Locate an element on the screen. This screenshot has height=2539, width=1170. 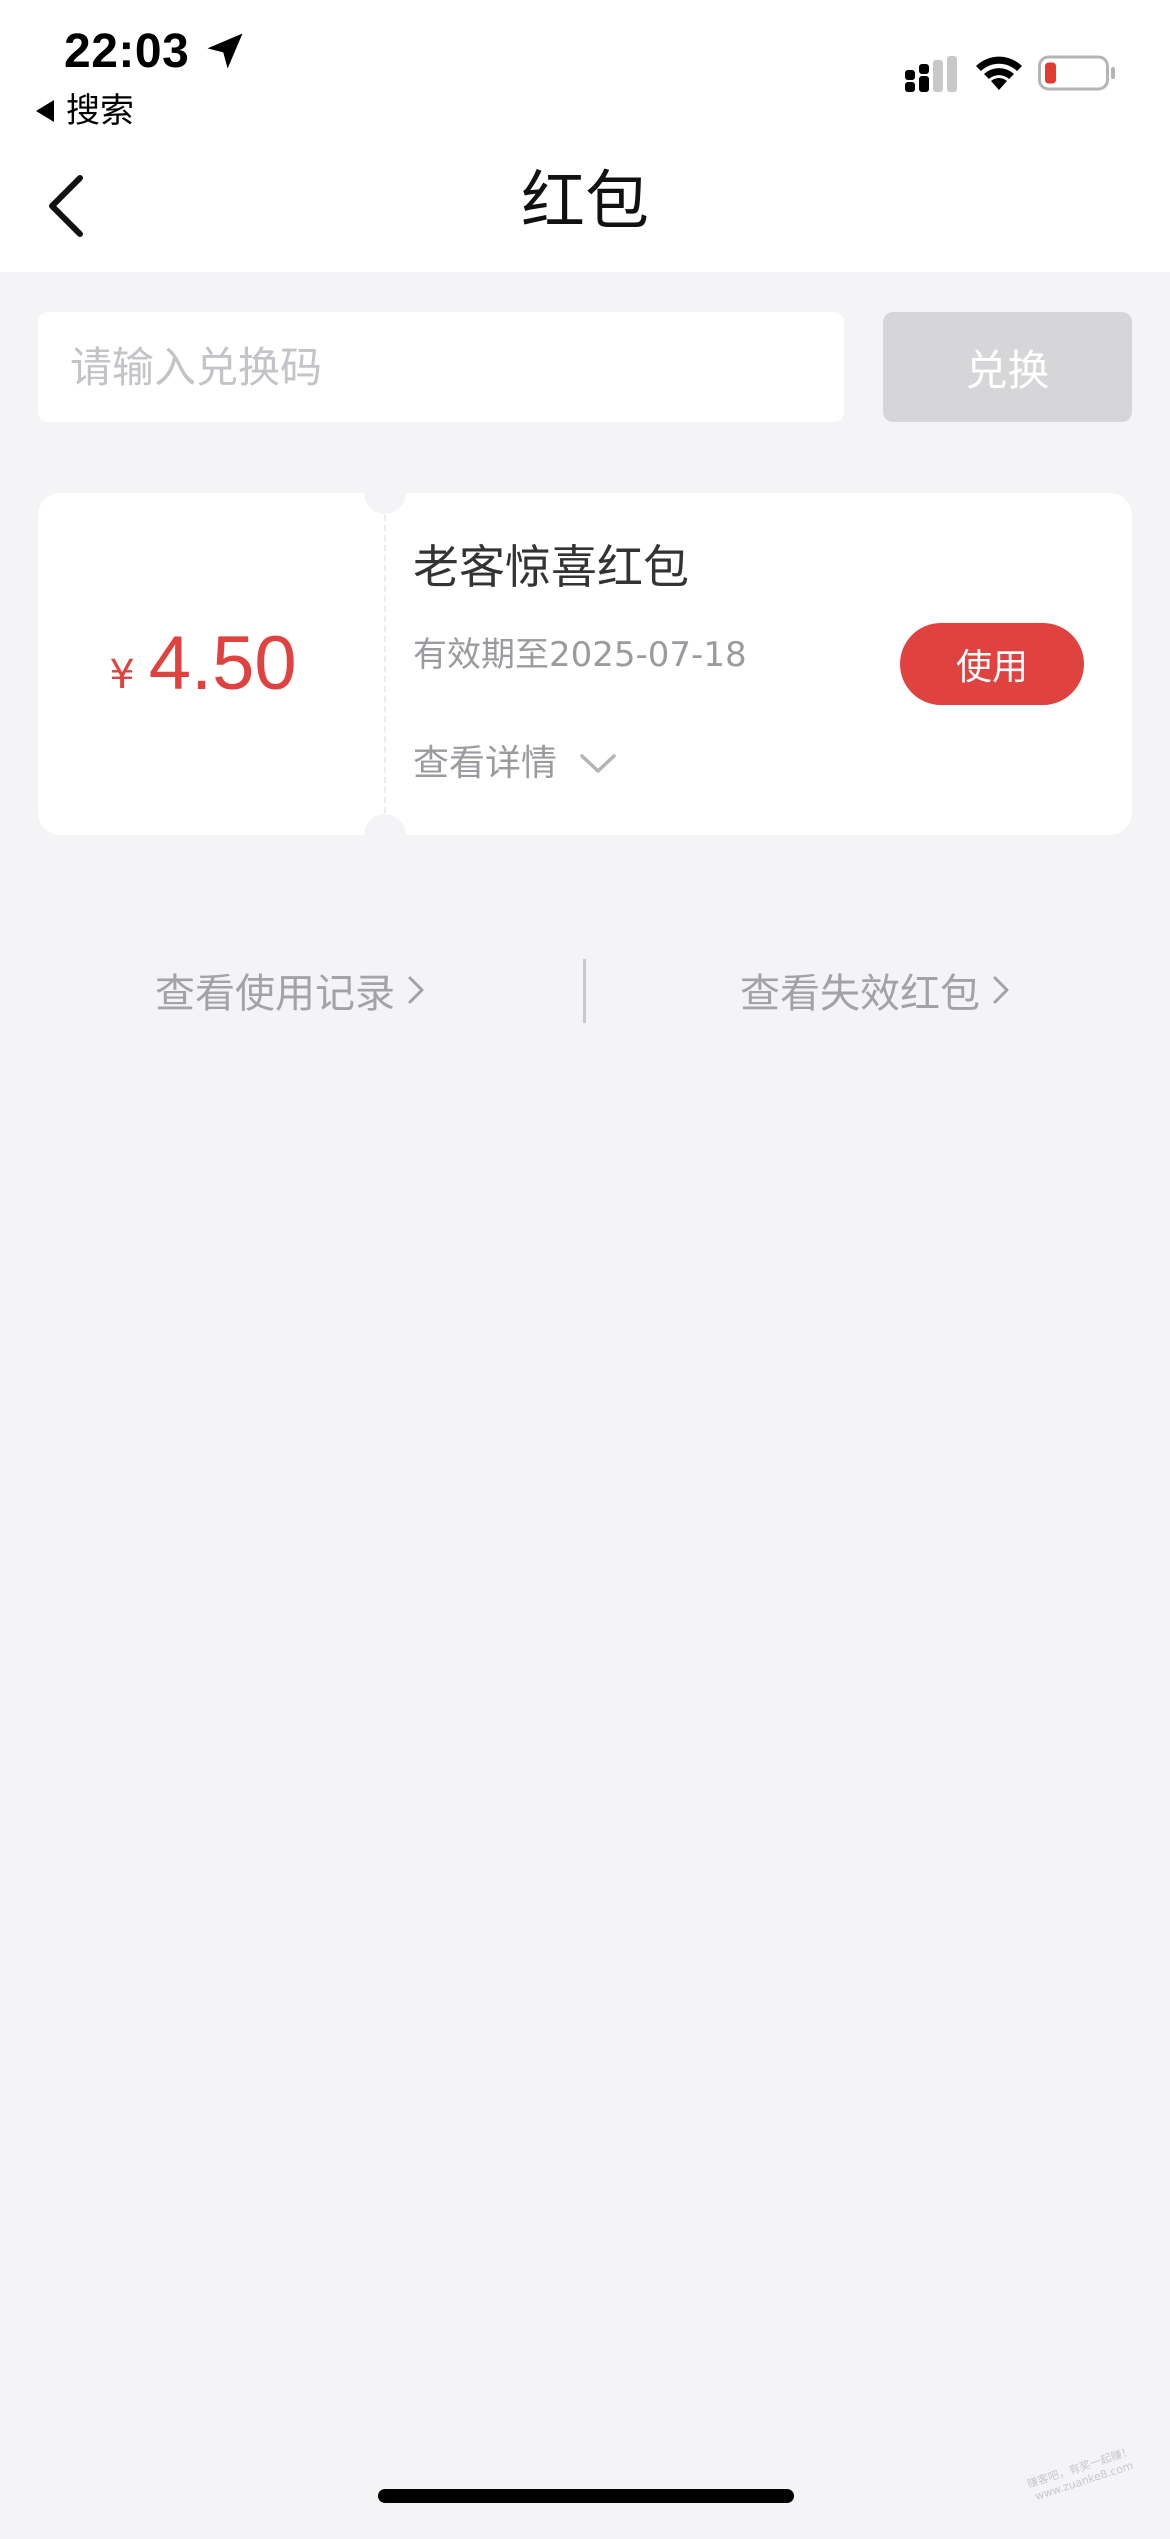
coupon-title: 老客惊喜红包 is located at coordinates (551, 567).